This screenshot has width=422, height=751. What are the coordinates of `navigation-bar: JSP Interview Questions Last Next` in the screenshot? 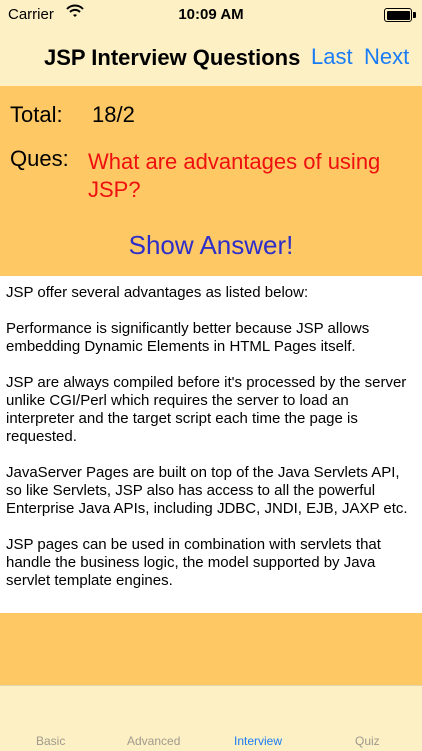 It's located at (211, 58).